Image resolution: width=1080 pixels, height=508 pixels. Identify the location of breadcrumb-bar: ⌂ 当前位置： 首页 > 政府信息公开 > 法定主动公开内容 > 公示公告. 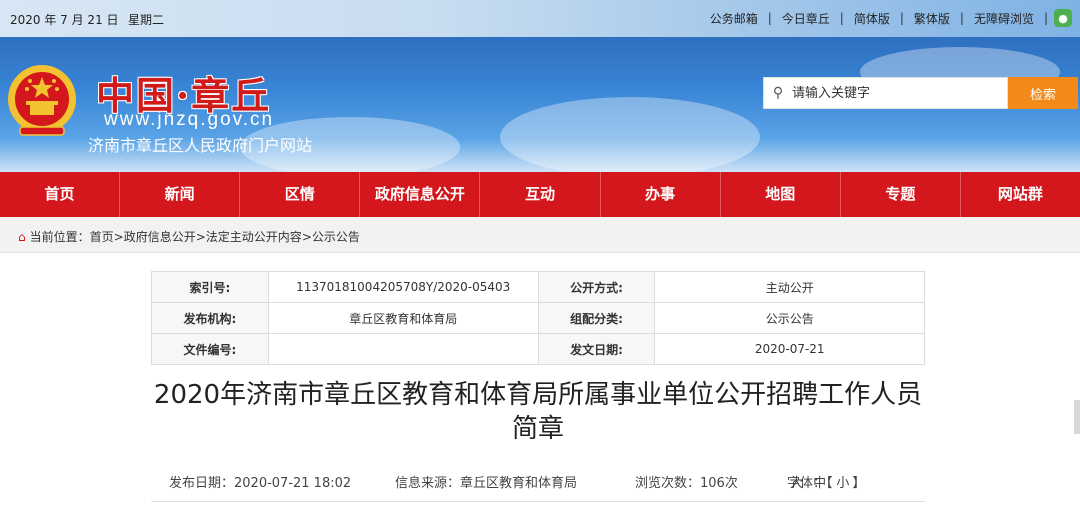
(540, 235).